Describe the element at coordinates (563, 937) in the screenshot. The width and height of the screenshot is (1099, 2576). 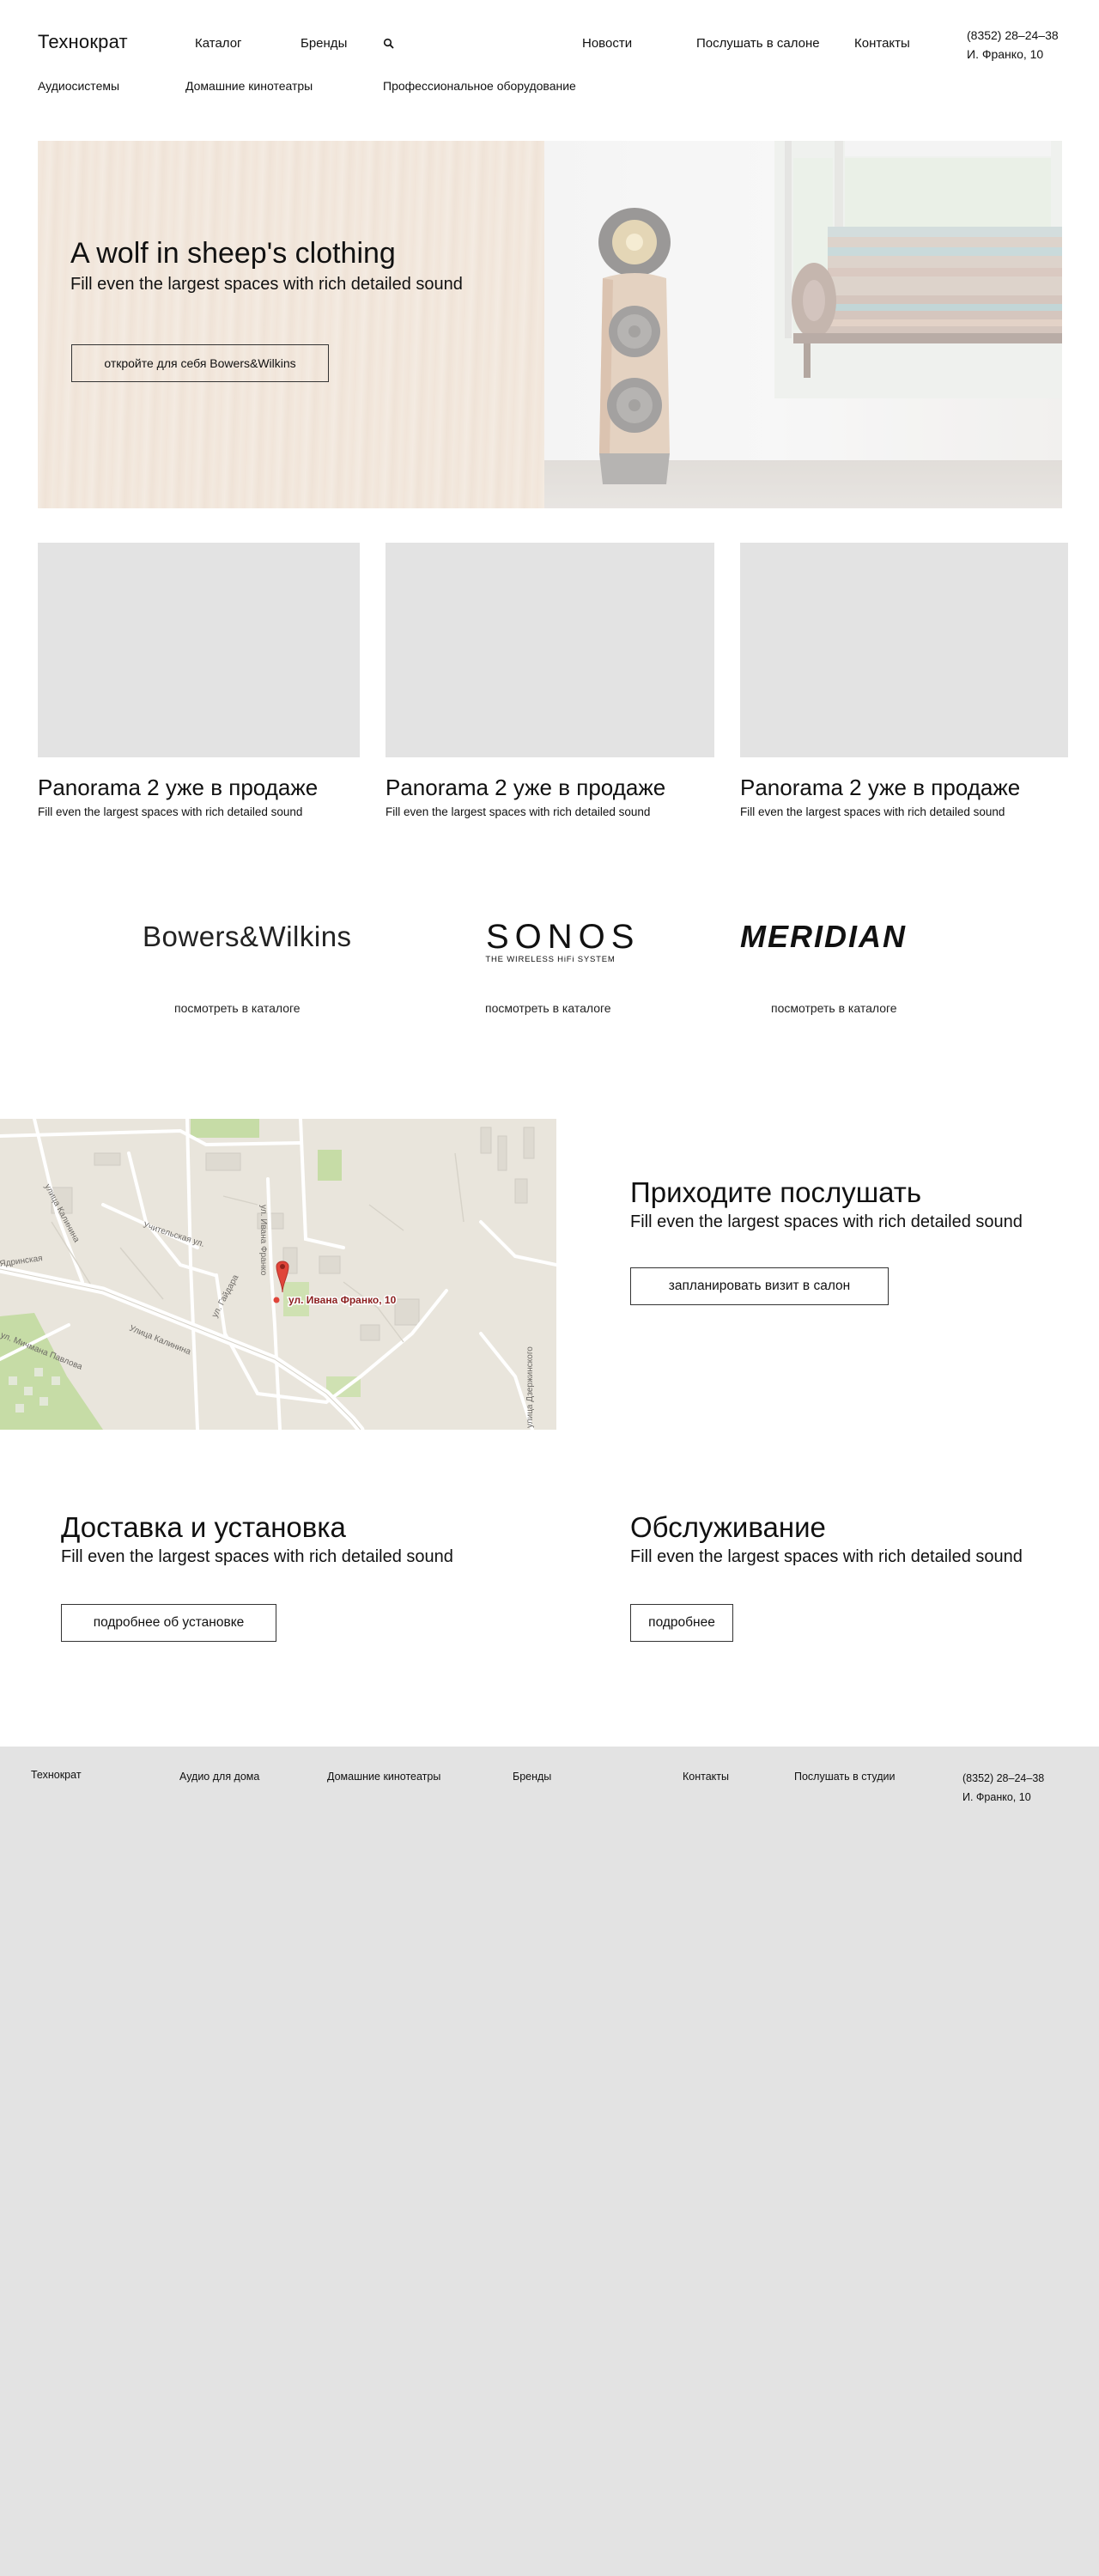
I see `sonos-wordmark: SONOS` at that location.